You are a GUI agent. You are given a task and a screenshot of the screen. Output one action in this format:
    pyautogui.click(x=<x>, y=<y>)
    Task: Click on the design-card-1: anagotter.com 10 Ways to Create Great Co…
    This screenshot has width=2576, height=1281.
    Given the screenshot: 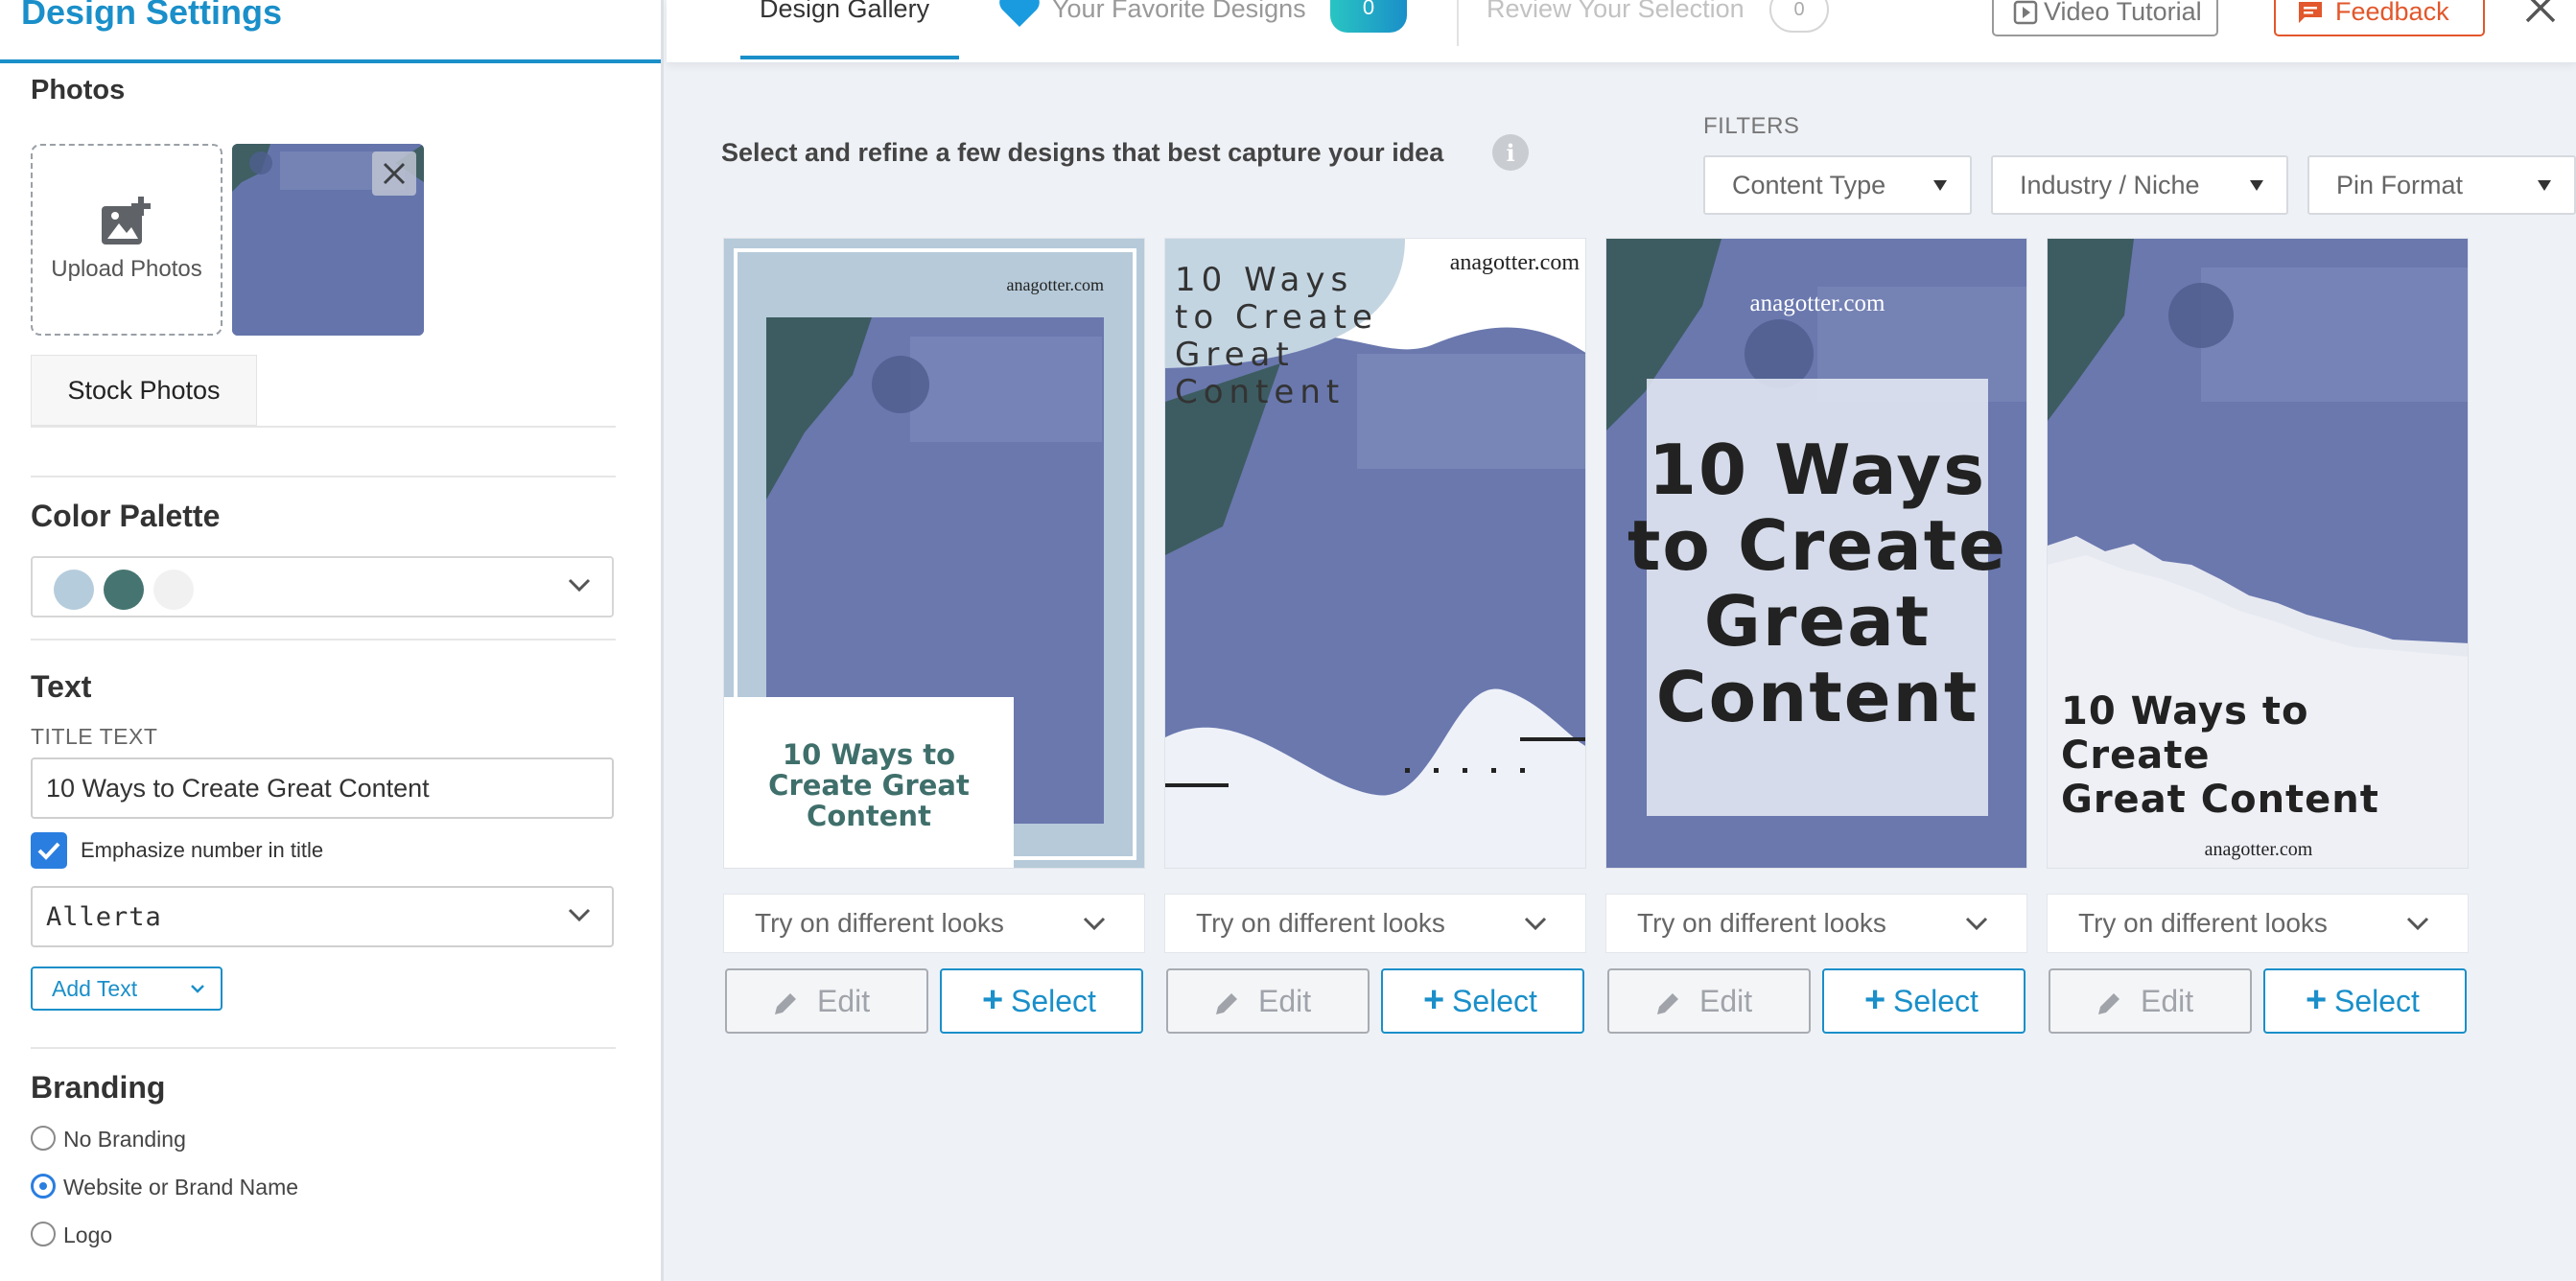 What is the action you would take?
    pyautogui.click(x=934, y=553)
    